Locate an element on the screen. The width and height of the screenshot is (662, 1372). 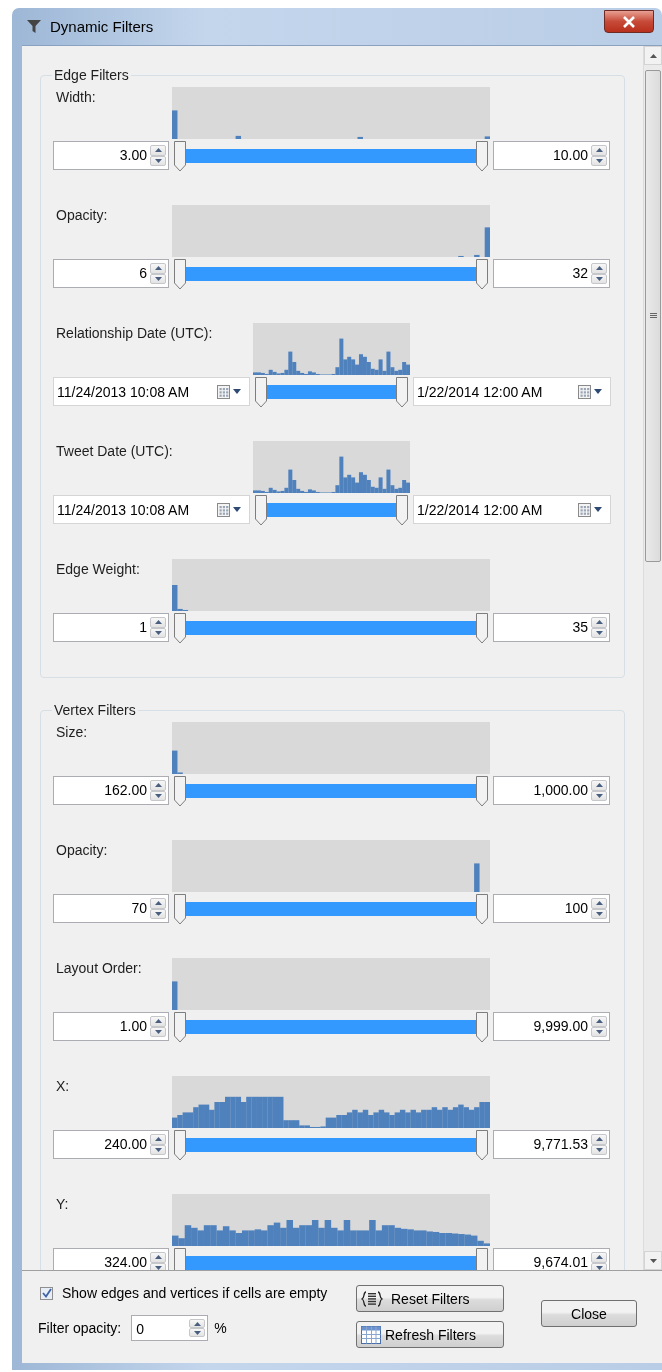
filter-label: X: is located at coordinates (63, 1086).